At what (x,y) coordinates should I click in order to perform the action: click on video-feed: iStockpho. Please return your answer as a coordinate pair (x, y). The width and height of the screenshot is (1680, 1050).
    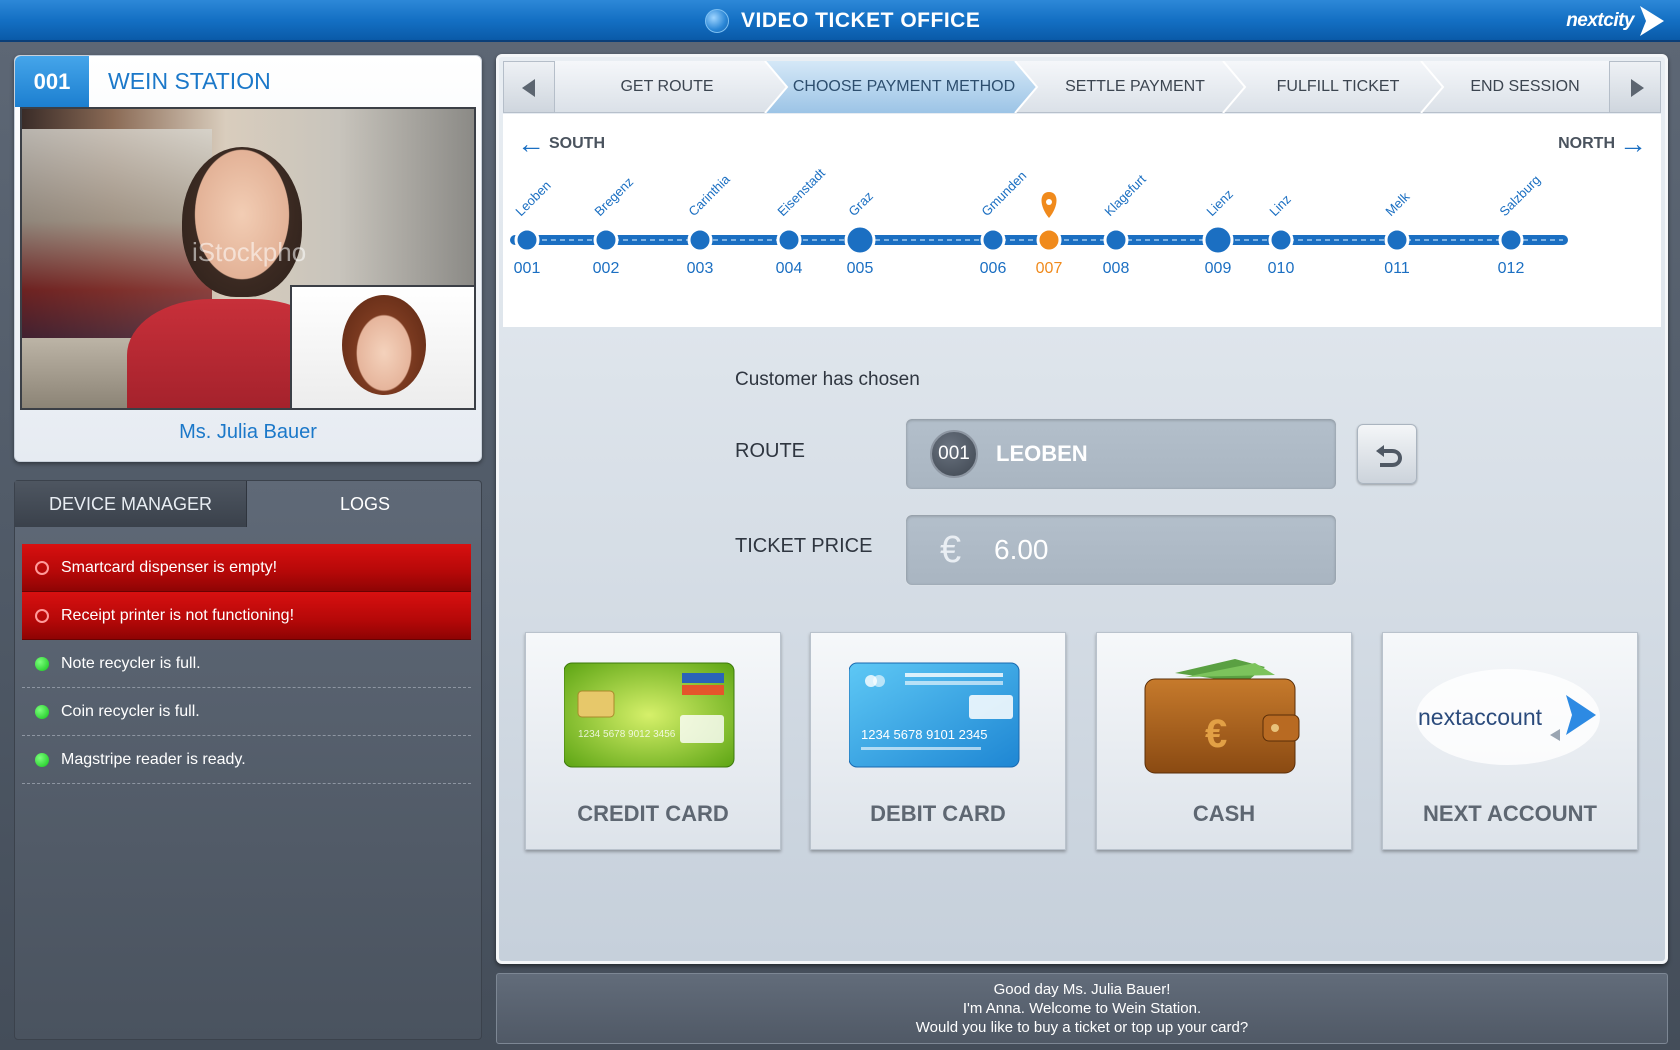
    Looking at the image, I should click on (248, 258).